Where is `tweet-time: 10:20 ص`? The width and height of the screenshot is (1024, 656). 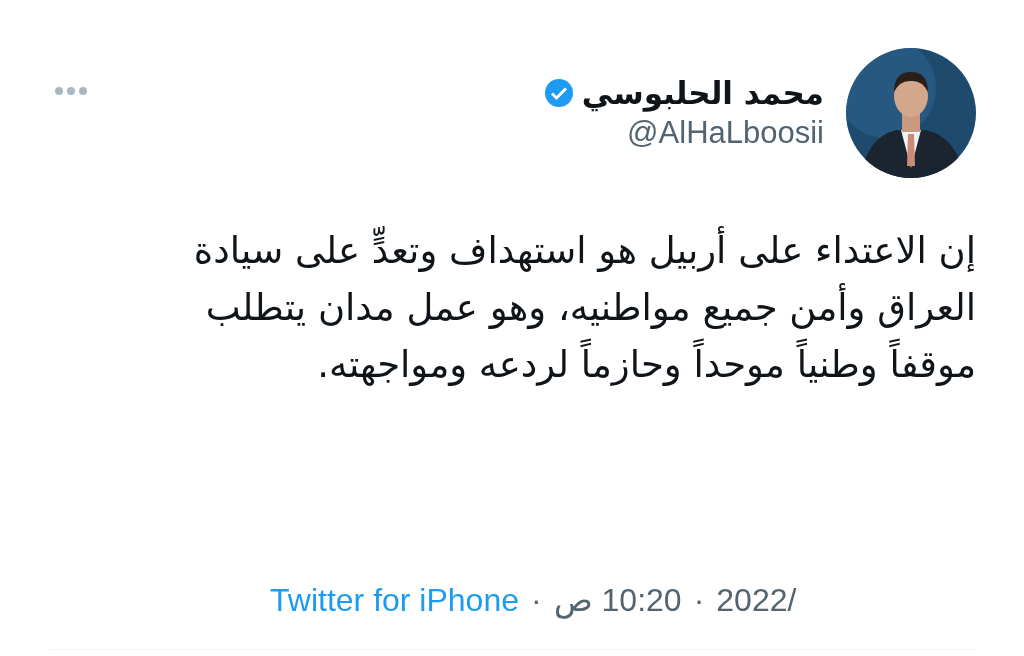
tweet-time: 10:20 ص is located at coordinates (617, 600).